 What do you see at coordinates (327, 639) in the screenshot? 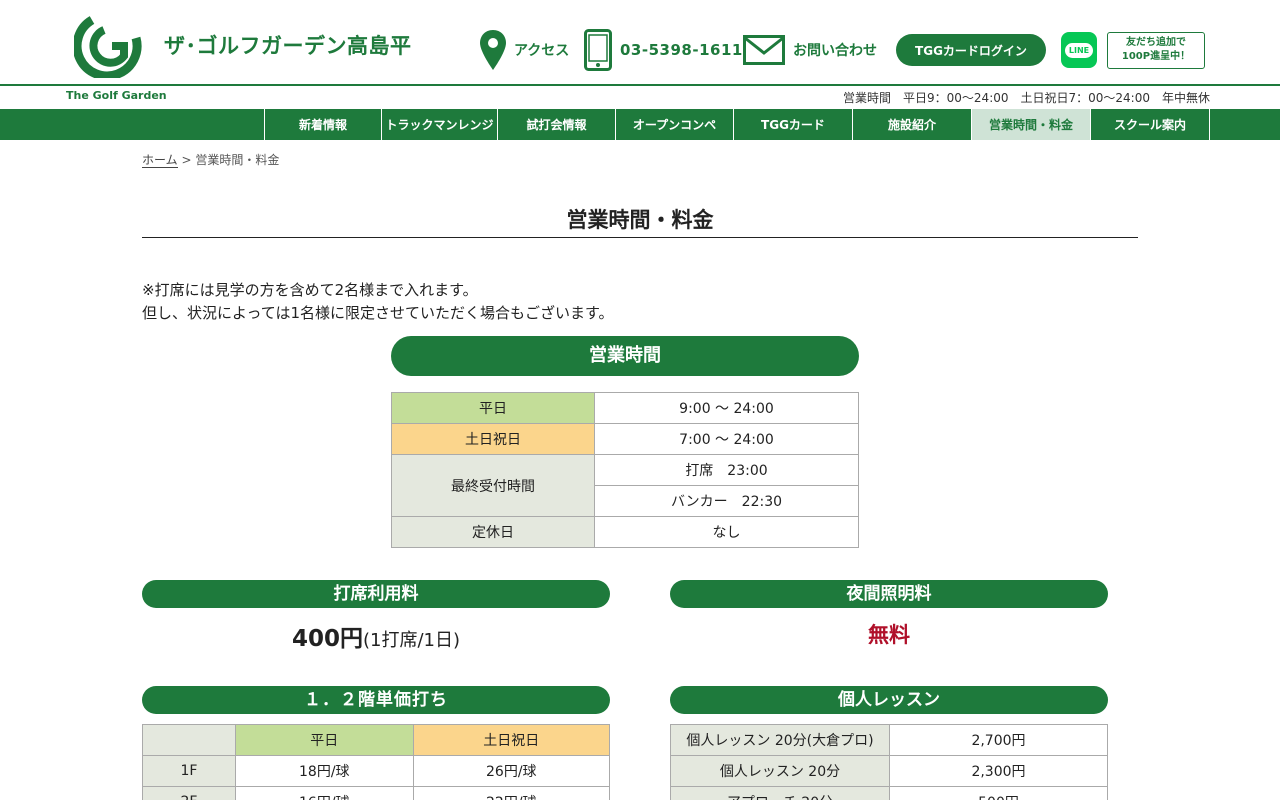
I see `seat-fee-amount: 400円` at bounding box center [327, 639].